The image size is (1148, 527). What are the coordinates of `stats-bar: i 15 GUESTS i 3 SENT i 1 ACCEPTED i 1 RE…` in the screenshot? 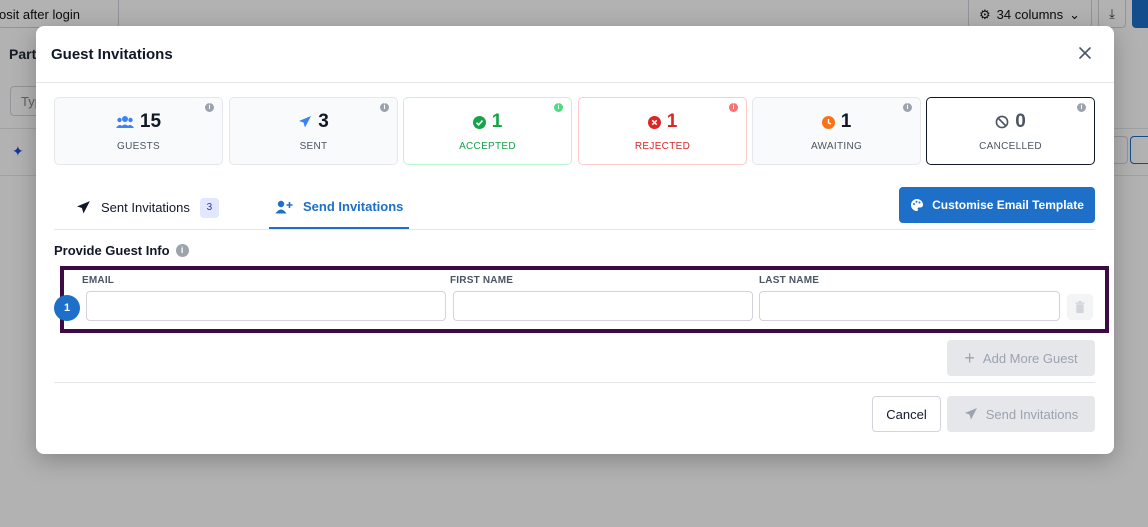 It's located at (574, 131).